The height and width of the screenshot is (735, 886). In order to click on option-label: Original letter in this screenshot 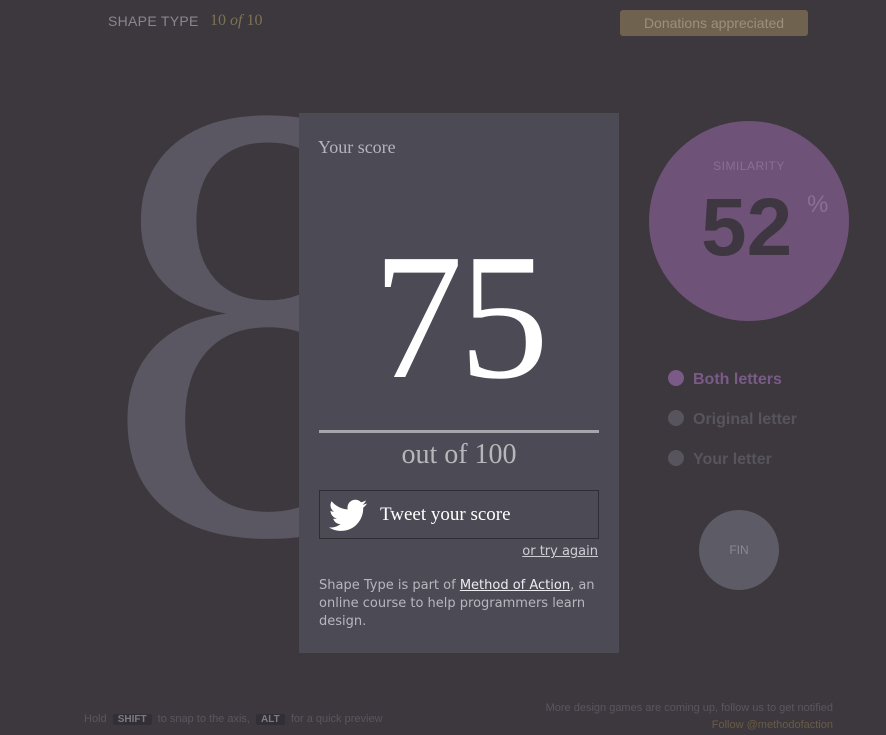, I will do `click(745, 419)`.